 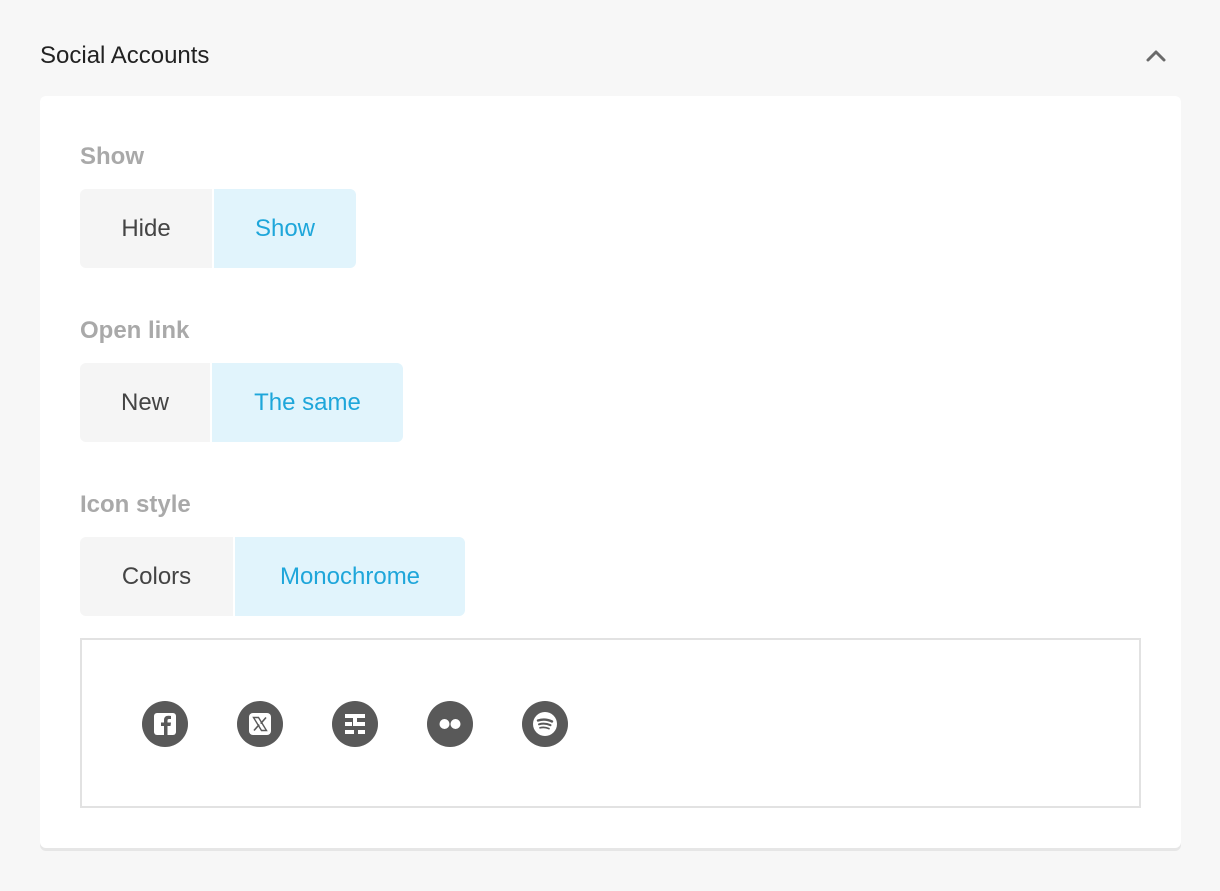 What do you see at coordinates (125, 55) in the screenshot?
I see `section-title: Social Accounts` at bounding box center [125, 55].